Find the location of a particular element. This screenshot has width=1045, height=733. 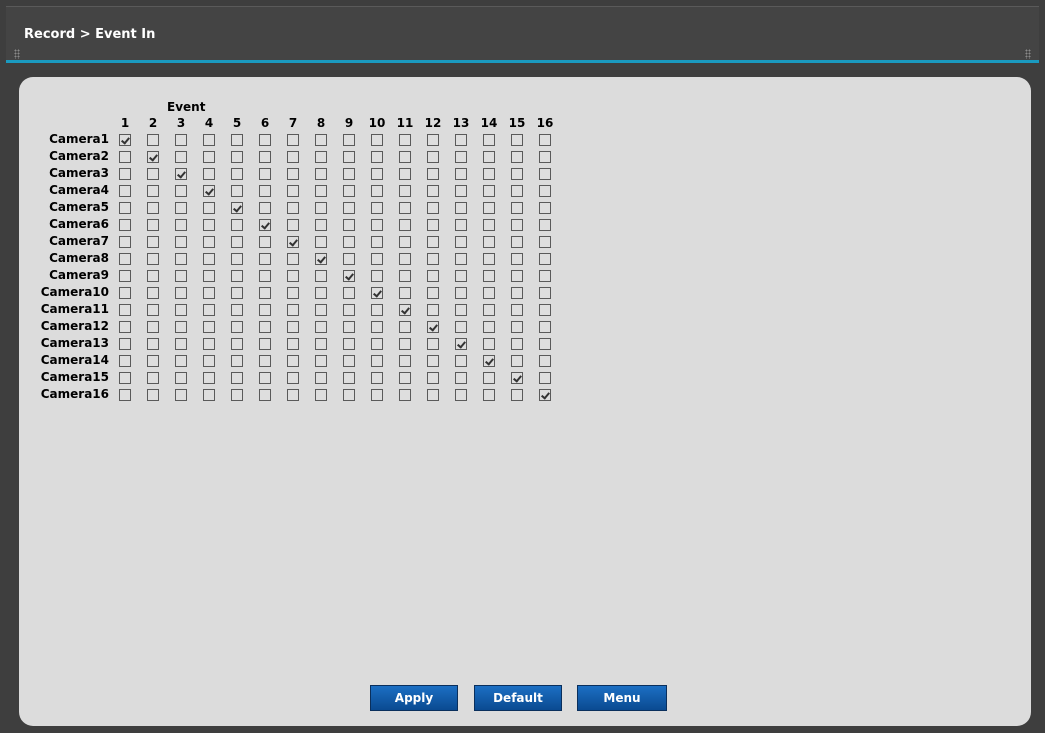

apply-button: Apply is located at coordinates (414, 698).